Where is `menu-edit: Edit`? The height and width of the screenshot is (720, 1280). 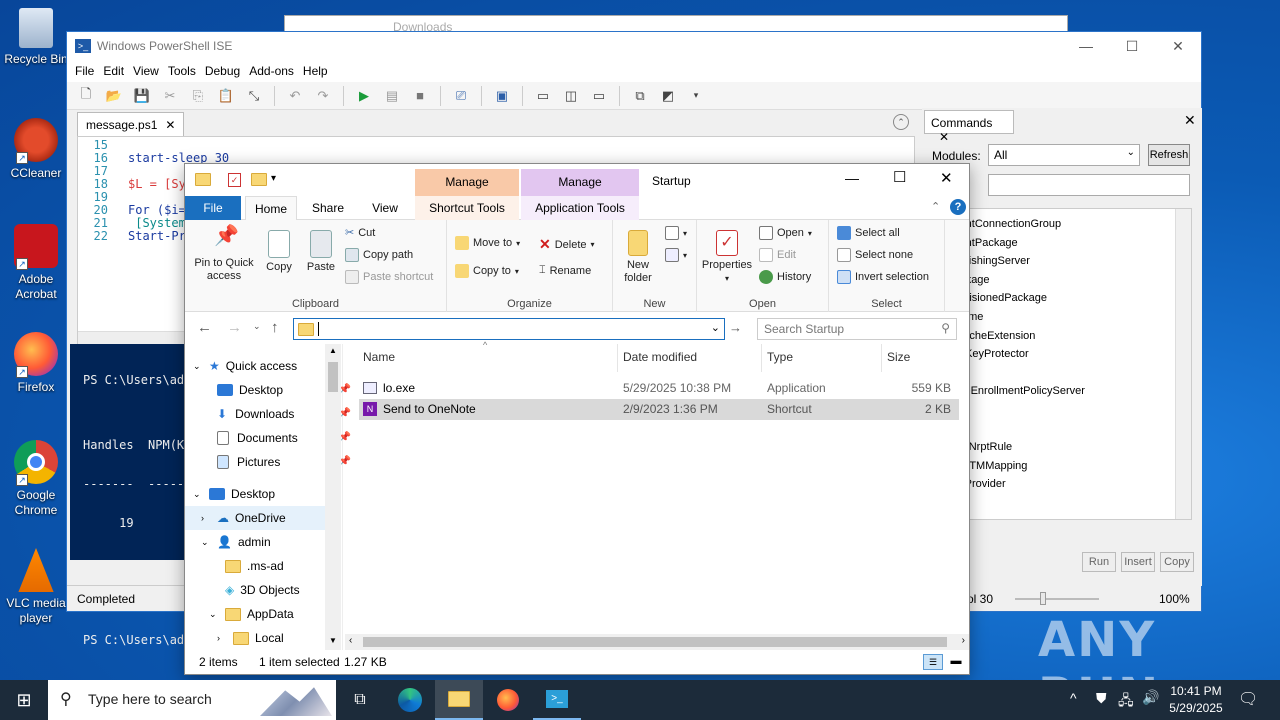 menu-edit: Edit is located at coordinates (116, 71).